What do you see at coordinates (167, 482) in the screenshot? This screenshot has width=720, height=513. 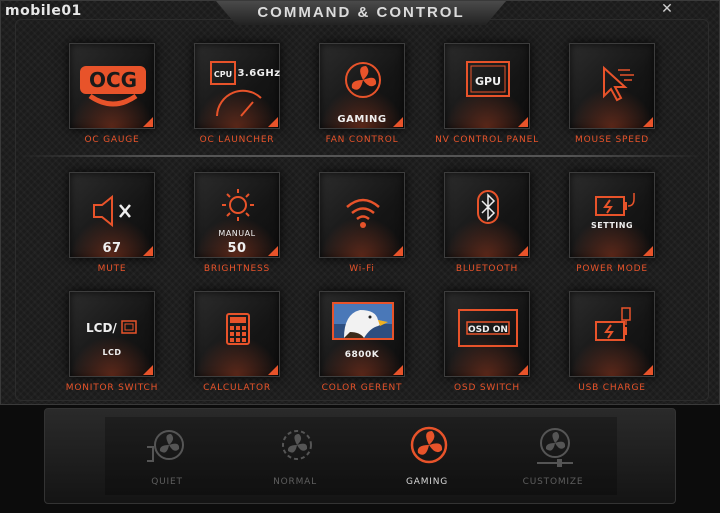 I see `mode-label-quiet: QUIET` at bounding box center [167, 482].